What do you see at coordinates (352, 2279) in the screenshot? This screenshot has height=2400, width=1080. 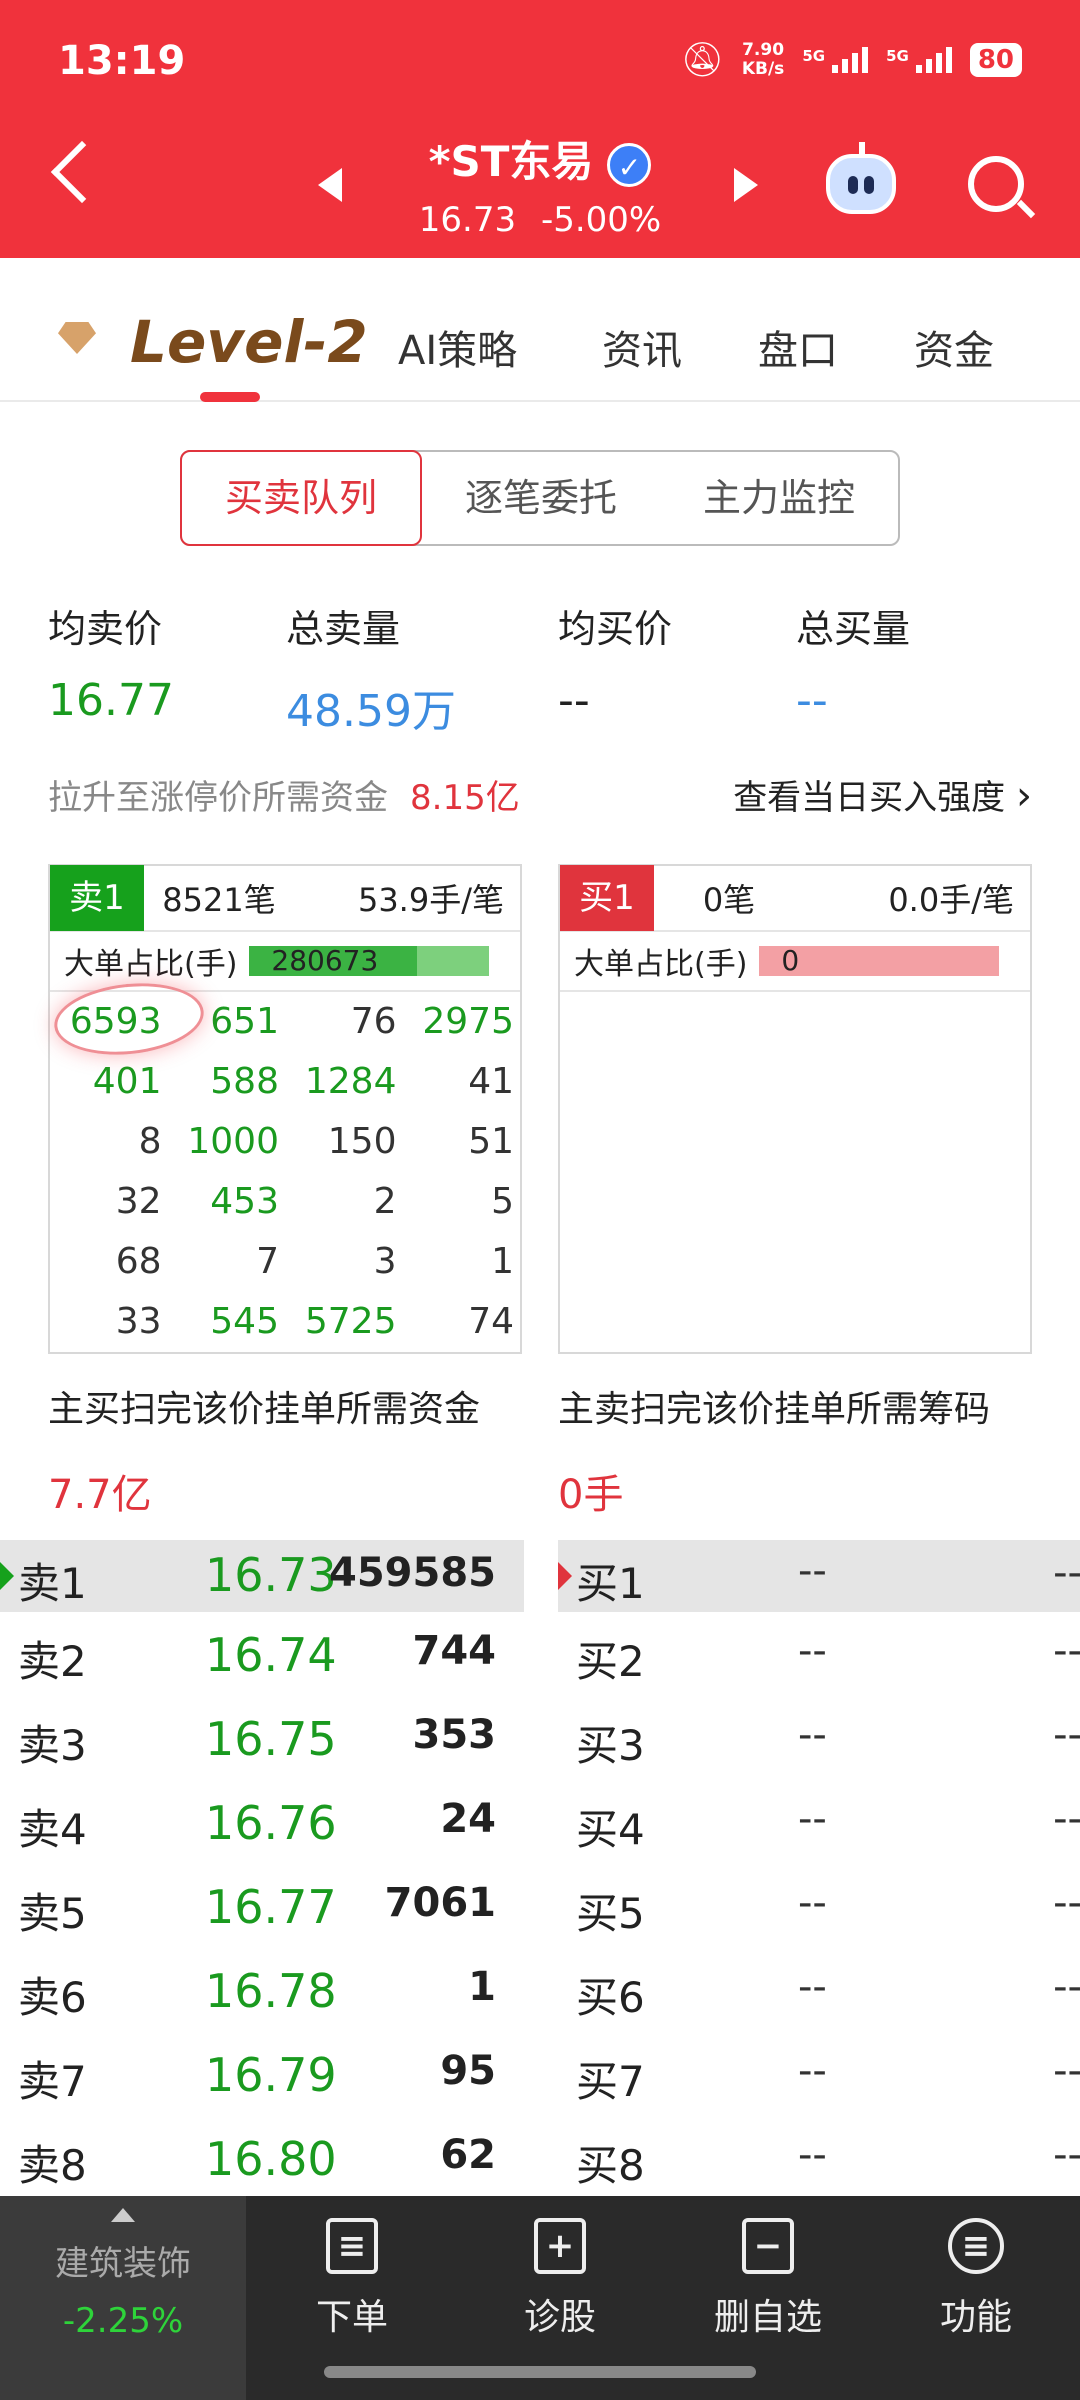 I see `nav-order: ≡ 下单` at bounding box center [352, 2279].